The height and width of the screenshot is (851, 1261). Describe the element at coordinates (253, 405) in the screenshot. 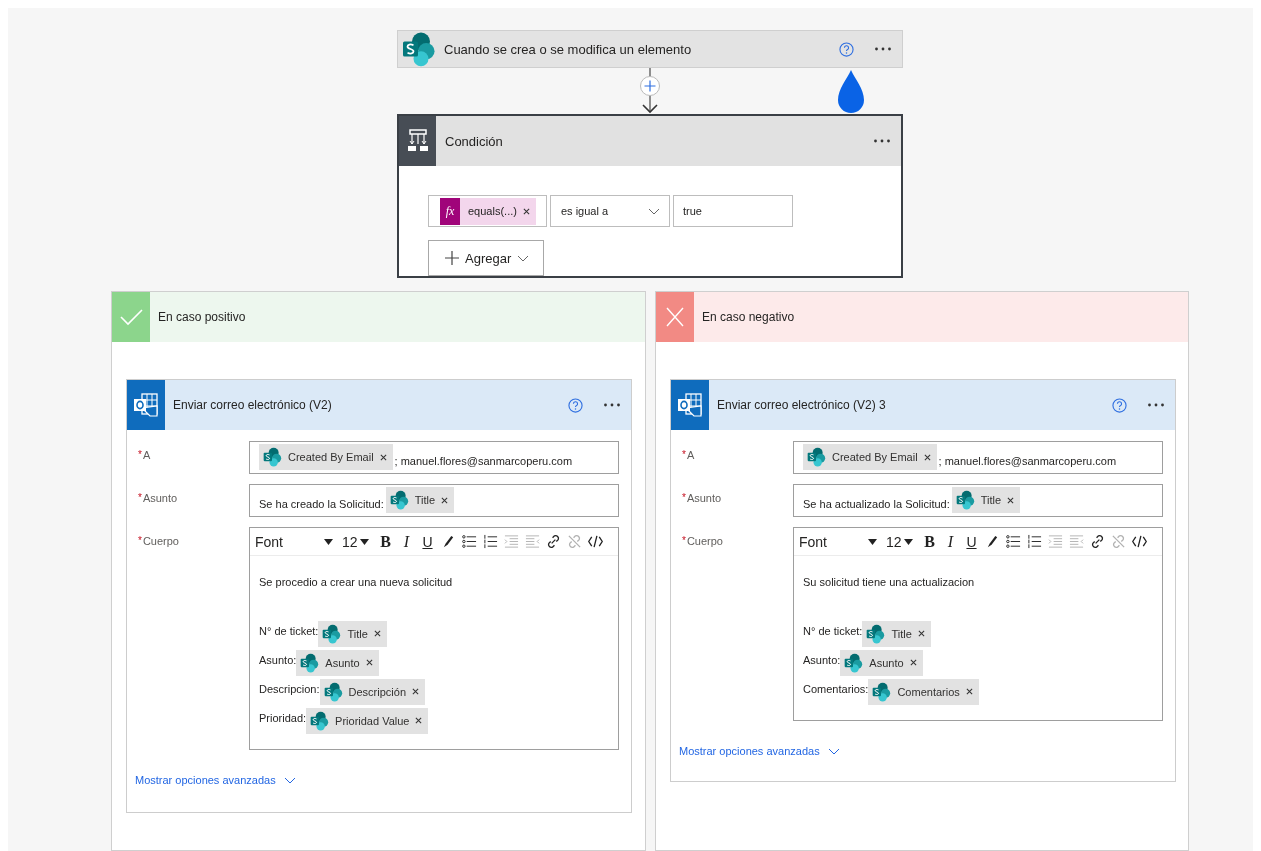

I see `card-title: Enviar correo electrónico (V2)` at that location.